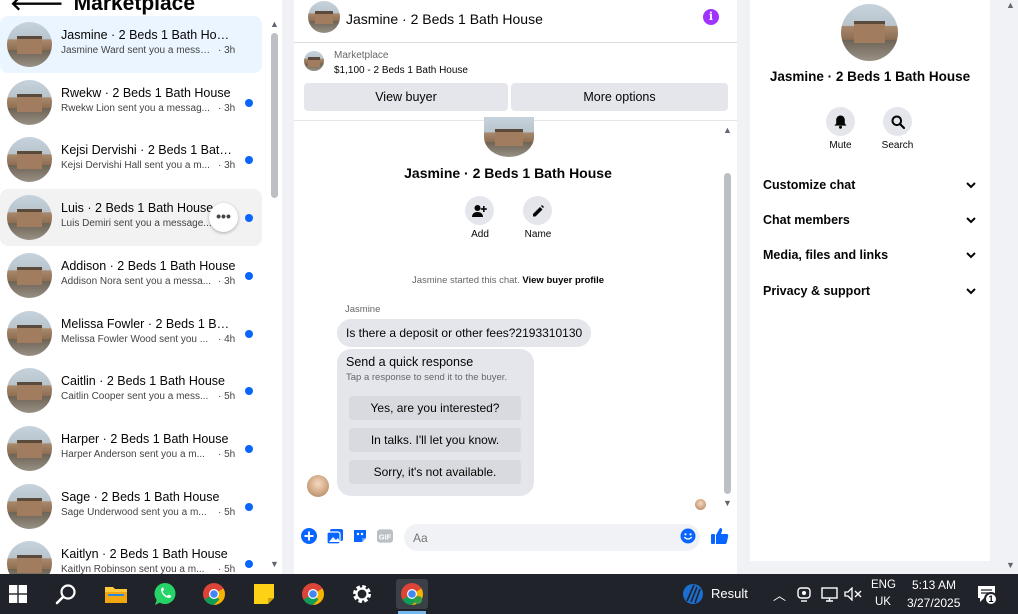 This screenshot has height=614, width=1018. What do you see at coordinates (274, 115) in the screenshot?
I see `scrollbar-thumb` at bounding box center [274, 115].